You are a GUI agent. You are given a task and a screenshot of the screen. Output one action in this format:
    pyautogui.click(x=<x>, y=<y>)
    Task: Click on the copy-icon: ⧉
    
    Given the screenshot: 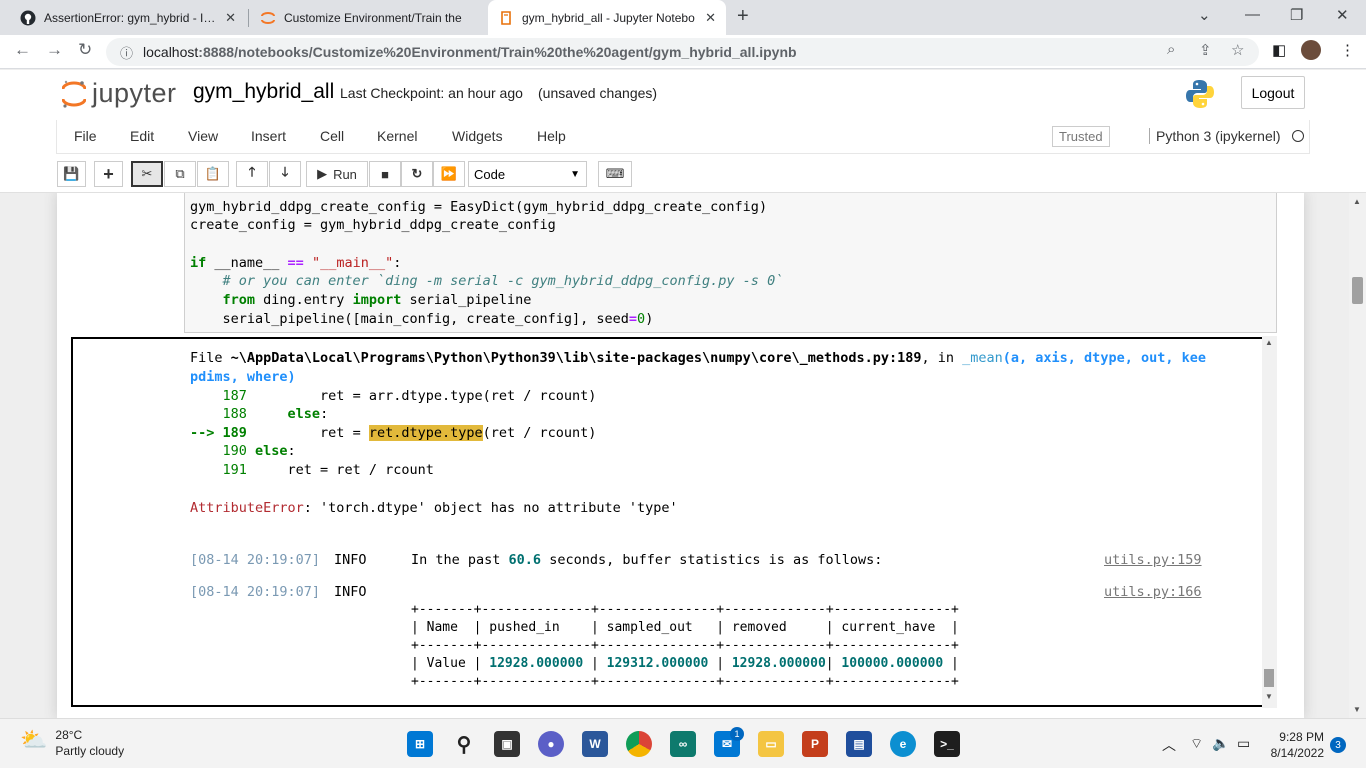 What is the action you would take?
    pyautogui.click(x=180, y=173)
    